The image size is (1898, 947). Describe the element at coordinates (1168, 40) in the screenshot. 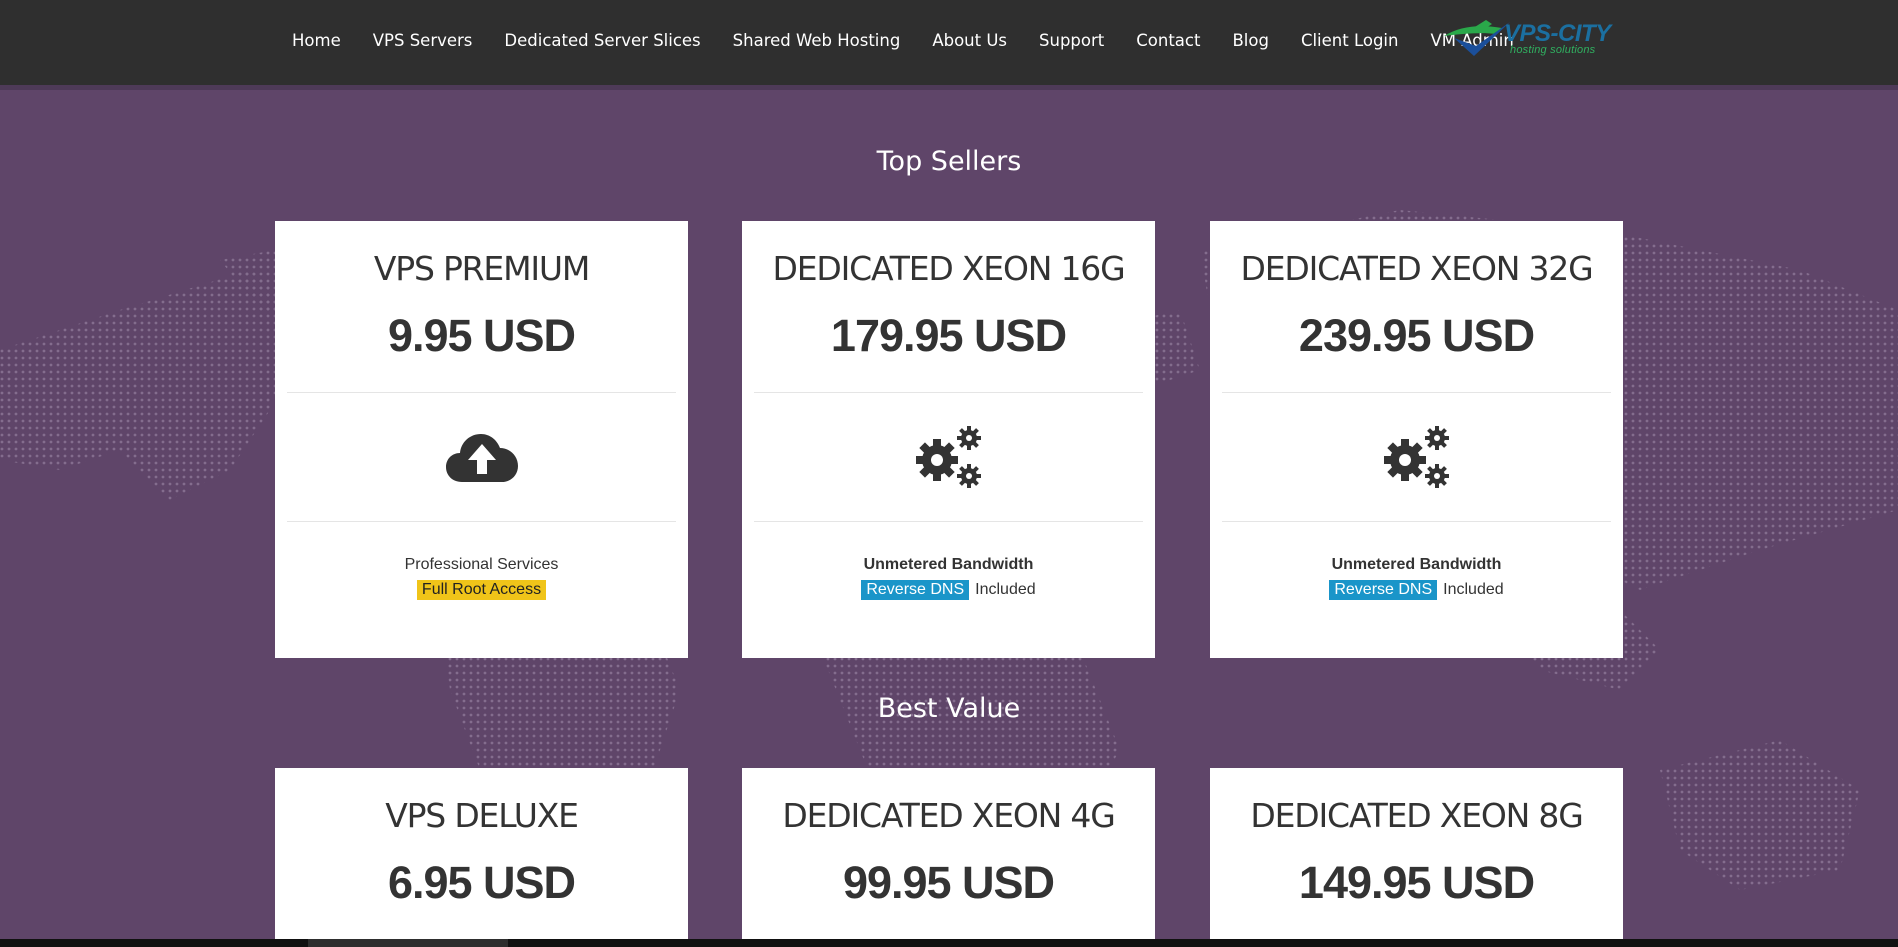

I see `nav-contact: Contact` at that location.